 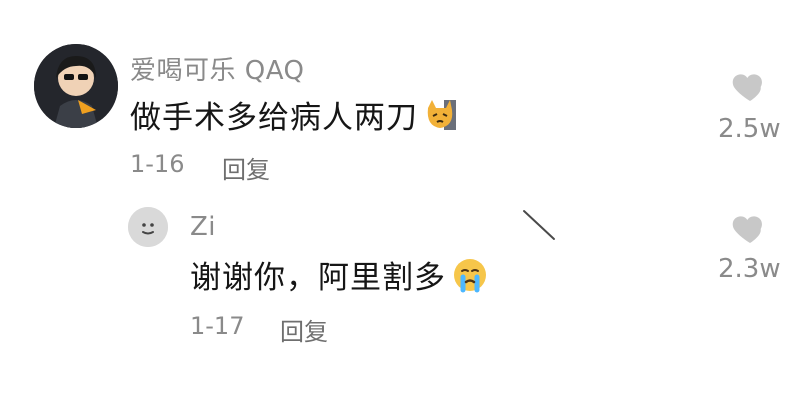 I want to click on slash-mark-icon, so click(x=539, y=225).